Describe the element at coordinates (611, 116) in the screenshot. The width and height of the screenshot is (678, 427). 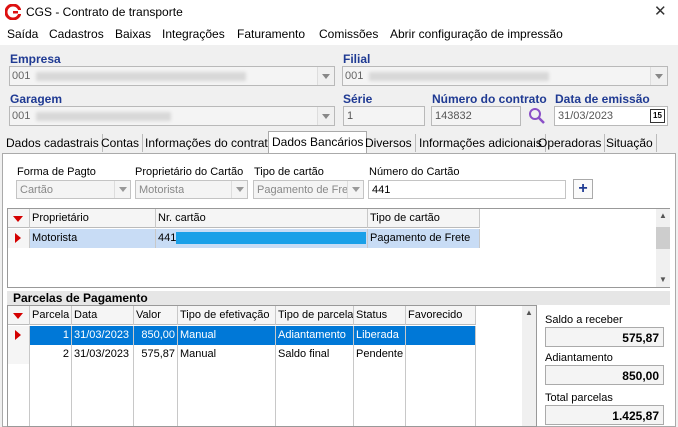
I see `data-emissao-field: 31/03/2023 15` at that location.